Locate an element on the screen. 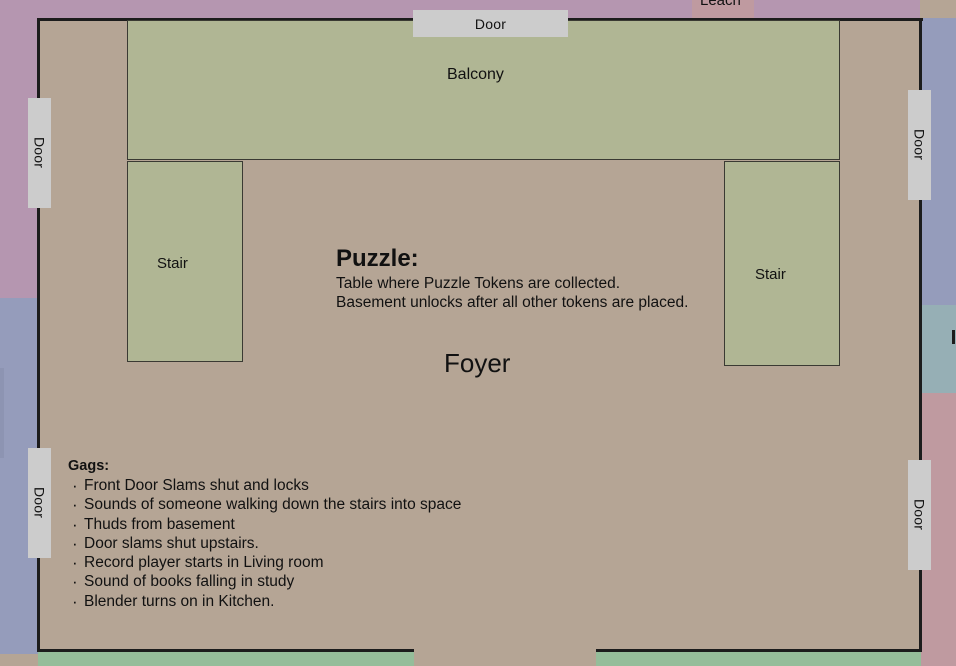 This screenshot has width=956, height=666. wall-foyer-bottom-left is located at coordinates (226, 650).